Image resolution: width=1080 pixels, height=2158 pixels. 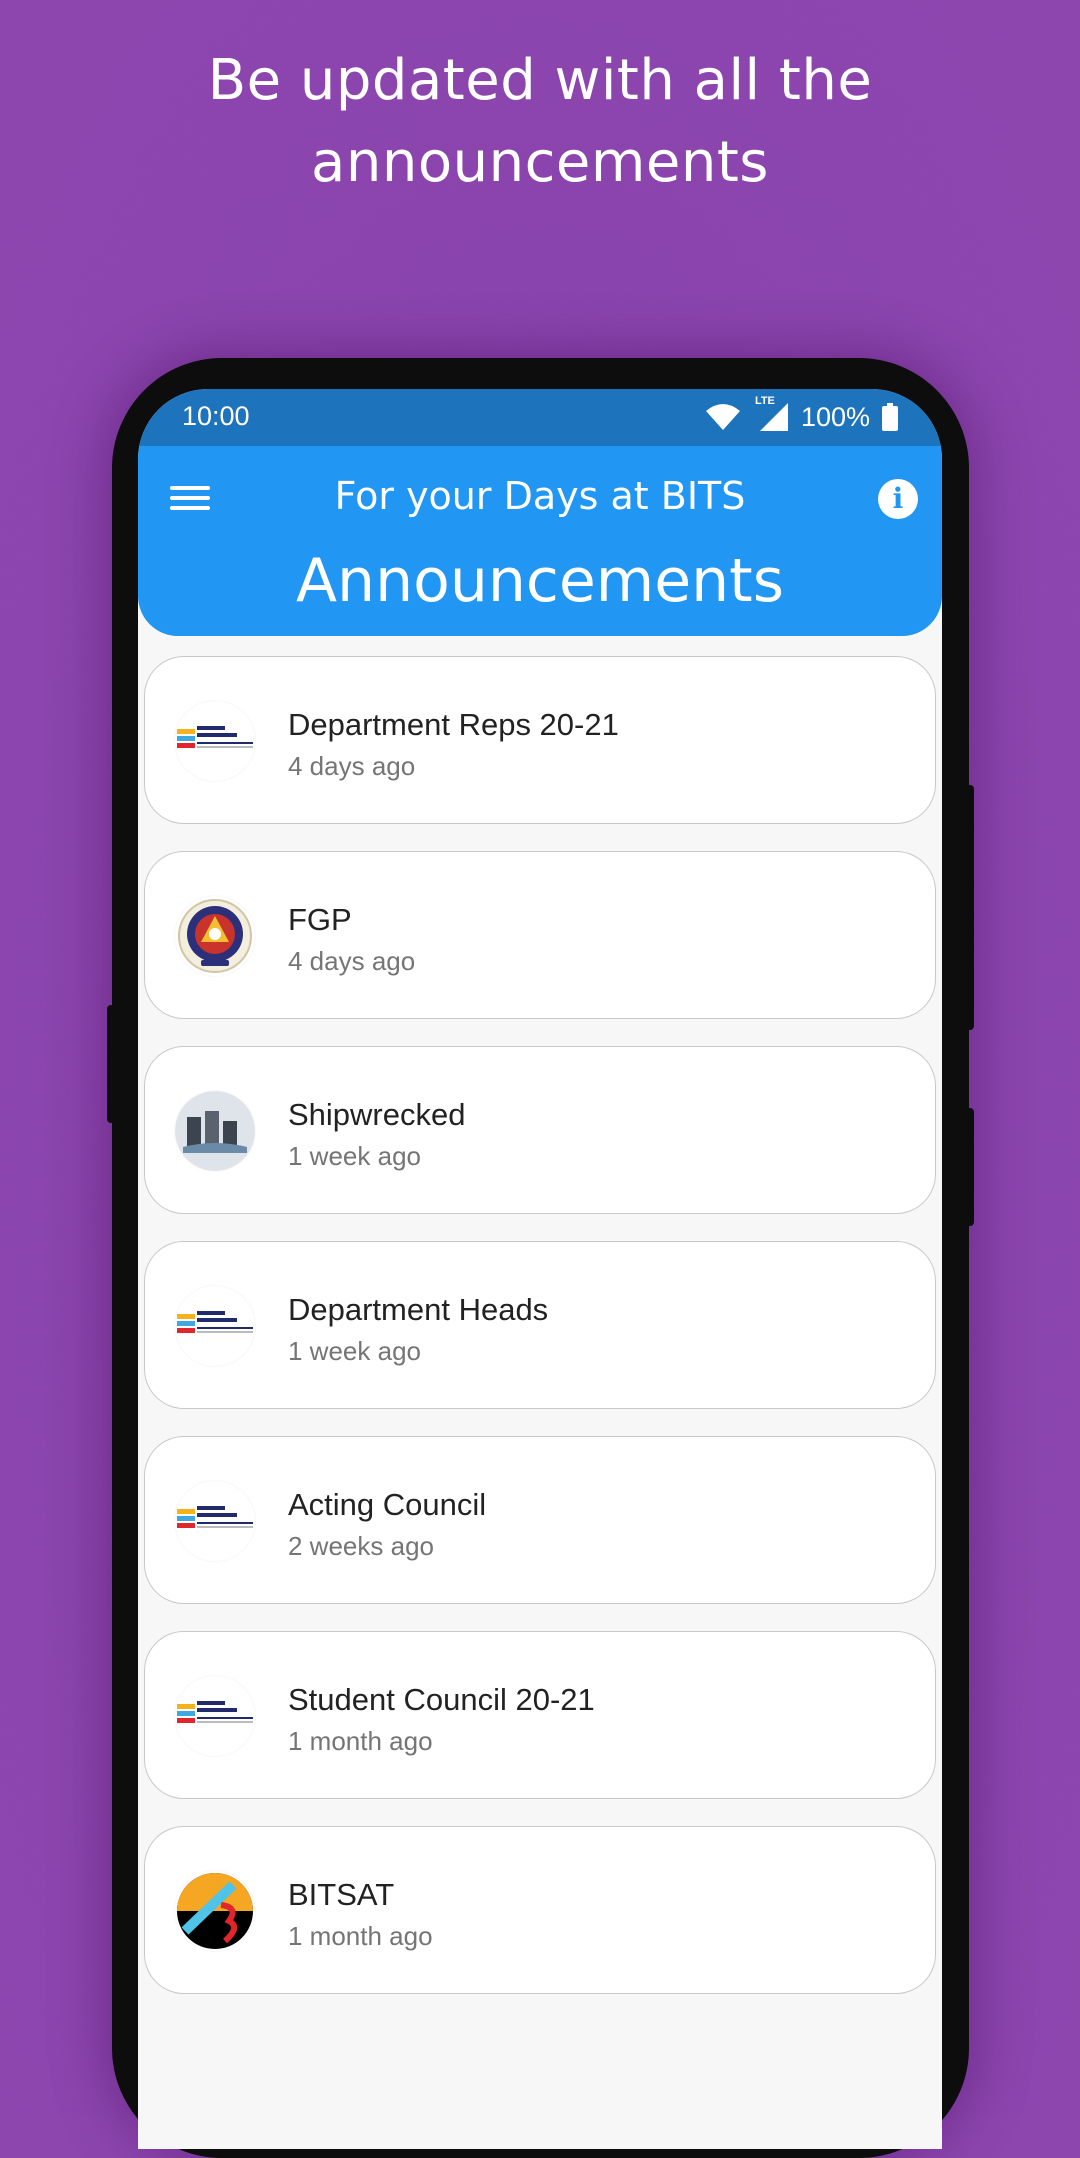 What do you see at coordinates (771, 414) in the screenshot?
I see `cell-signal-icon: LTE` at bounding box center [771, 414].